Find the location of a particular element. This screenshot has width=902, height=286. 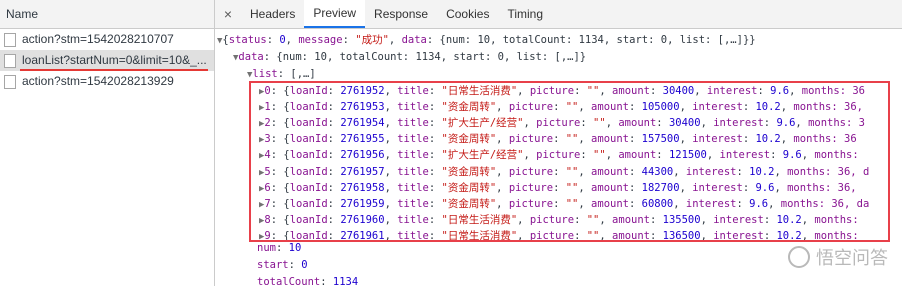

request-row: action?stm=1542028213929 is located at coordinates (107, 81).